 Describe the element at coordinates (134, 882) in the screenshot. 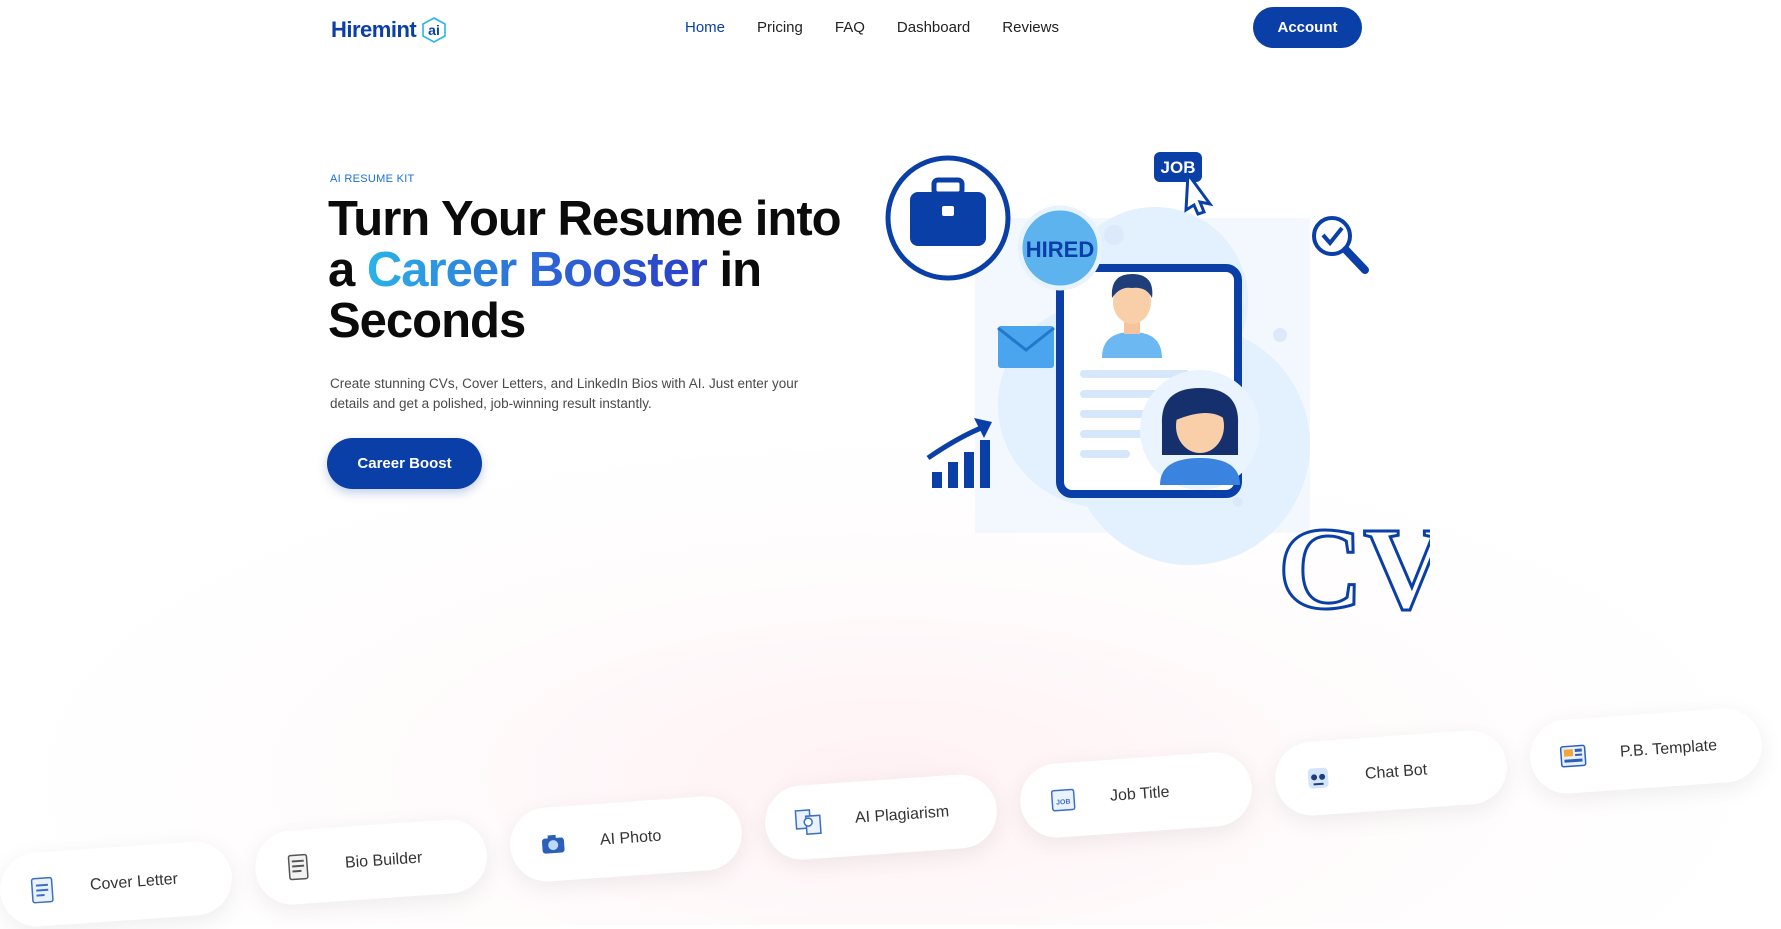

I see `feature-label: Cover Letter` at that location.